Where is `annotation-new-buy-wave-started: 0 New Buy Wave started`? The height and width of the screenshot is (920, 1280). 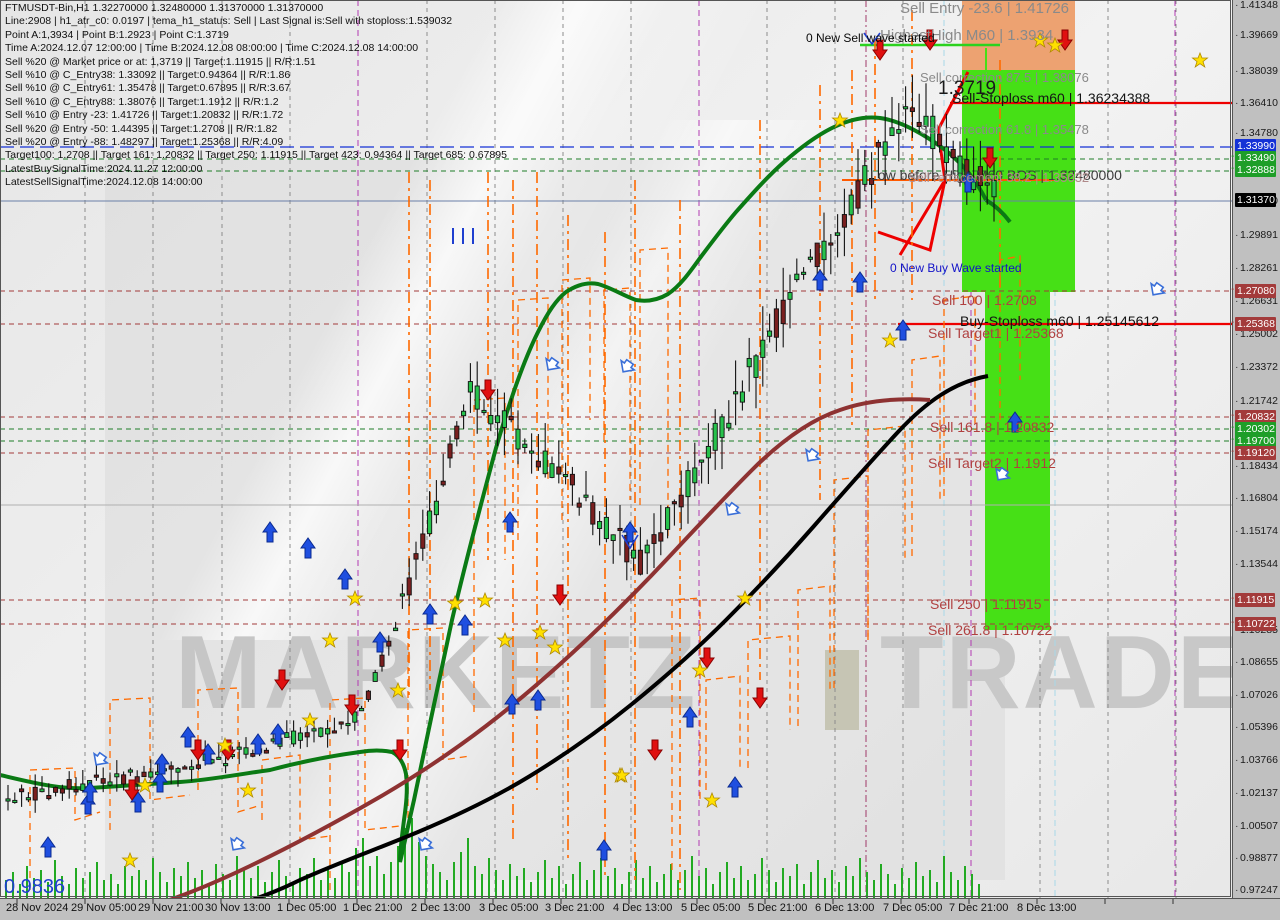
annotation-new-buy-wave-started: 0 New Buy Wave started is located at coordinates (956, 268).